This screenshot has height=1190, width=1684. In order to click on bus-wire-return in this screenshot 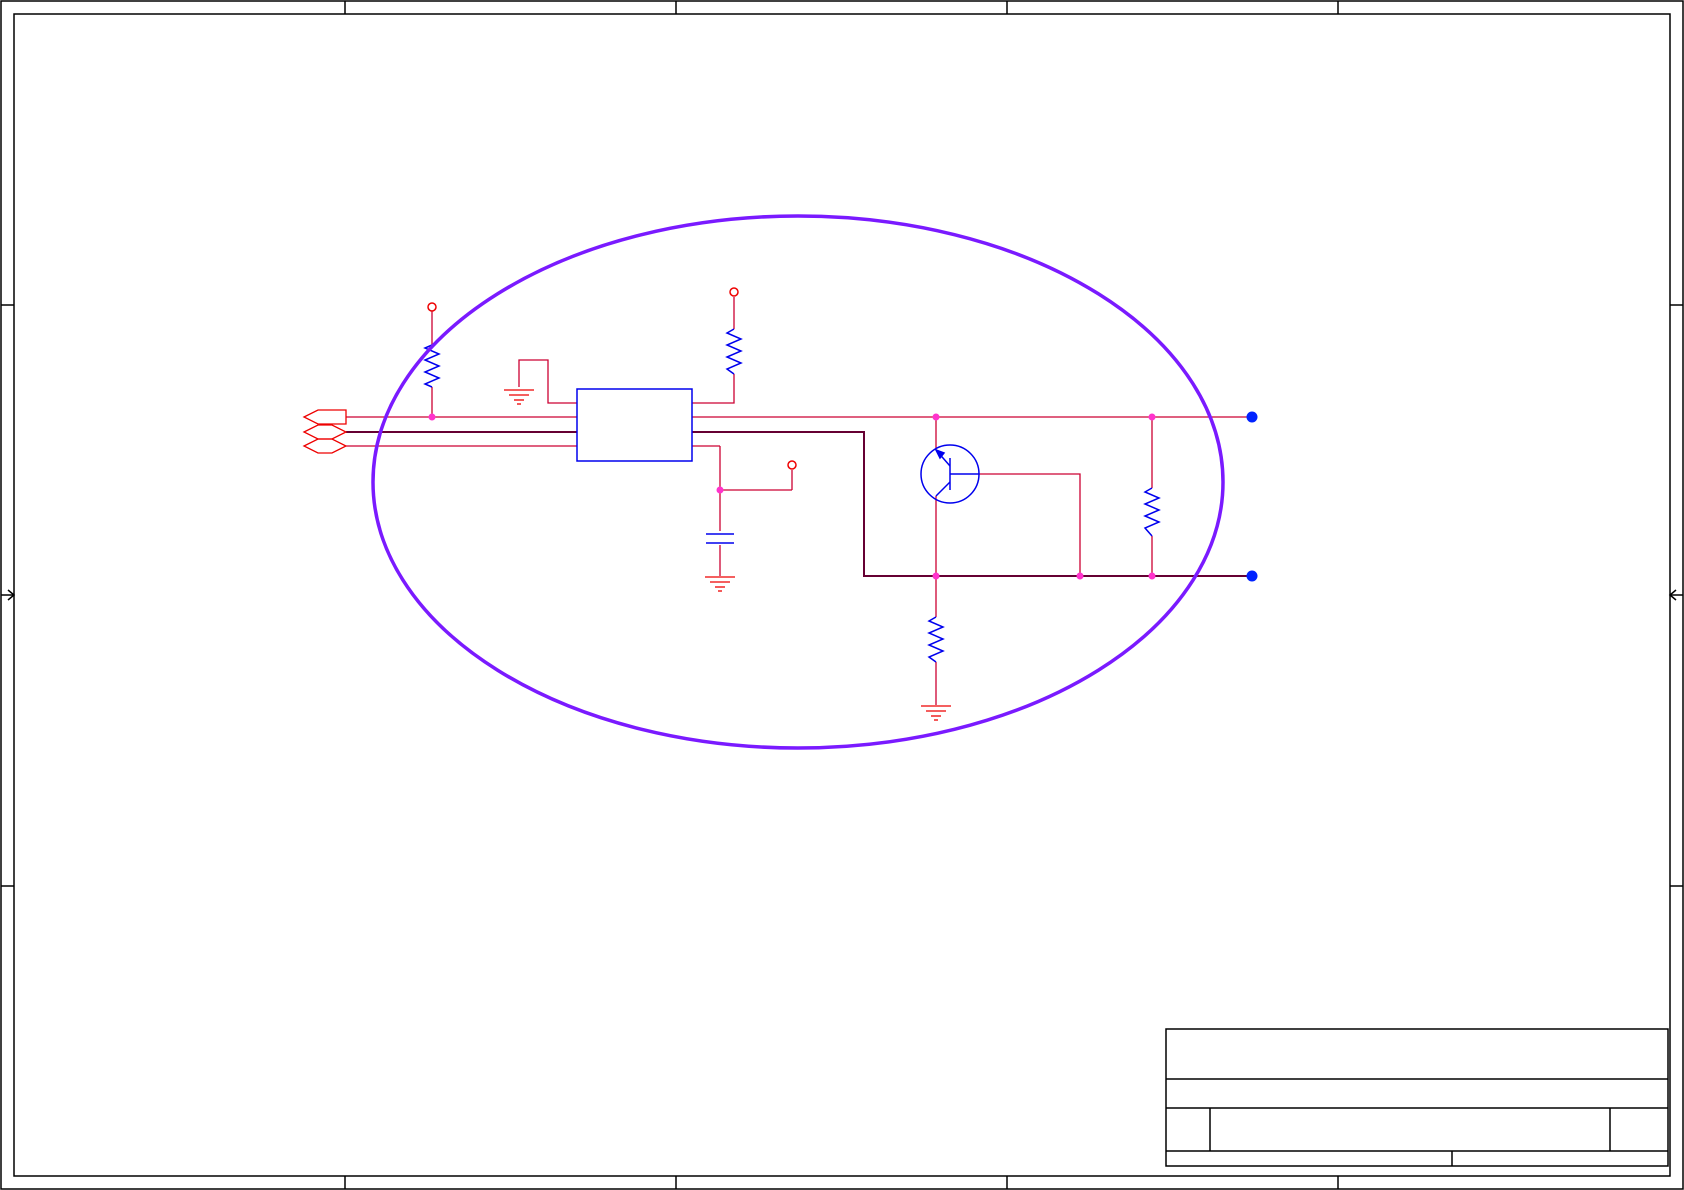, I will do `click(972, 504)`.